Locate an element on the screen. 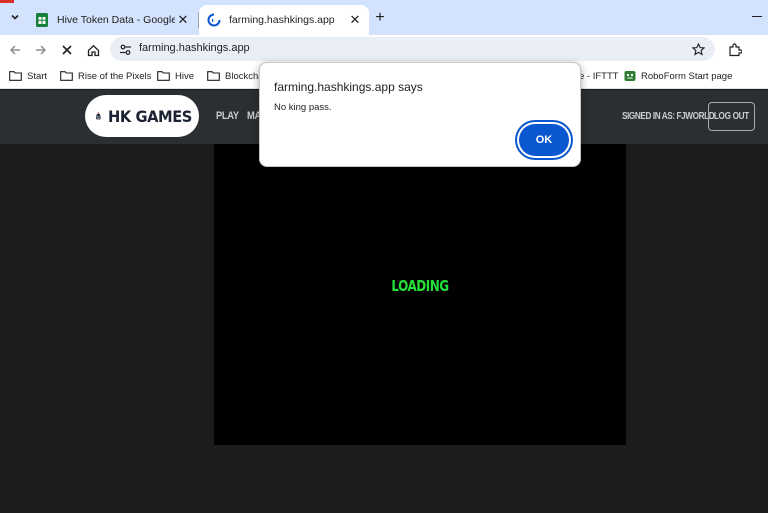 The height and width of the screenshot is (513, 768). new-tab-button: + is located at coordinates (380, 18).